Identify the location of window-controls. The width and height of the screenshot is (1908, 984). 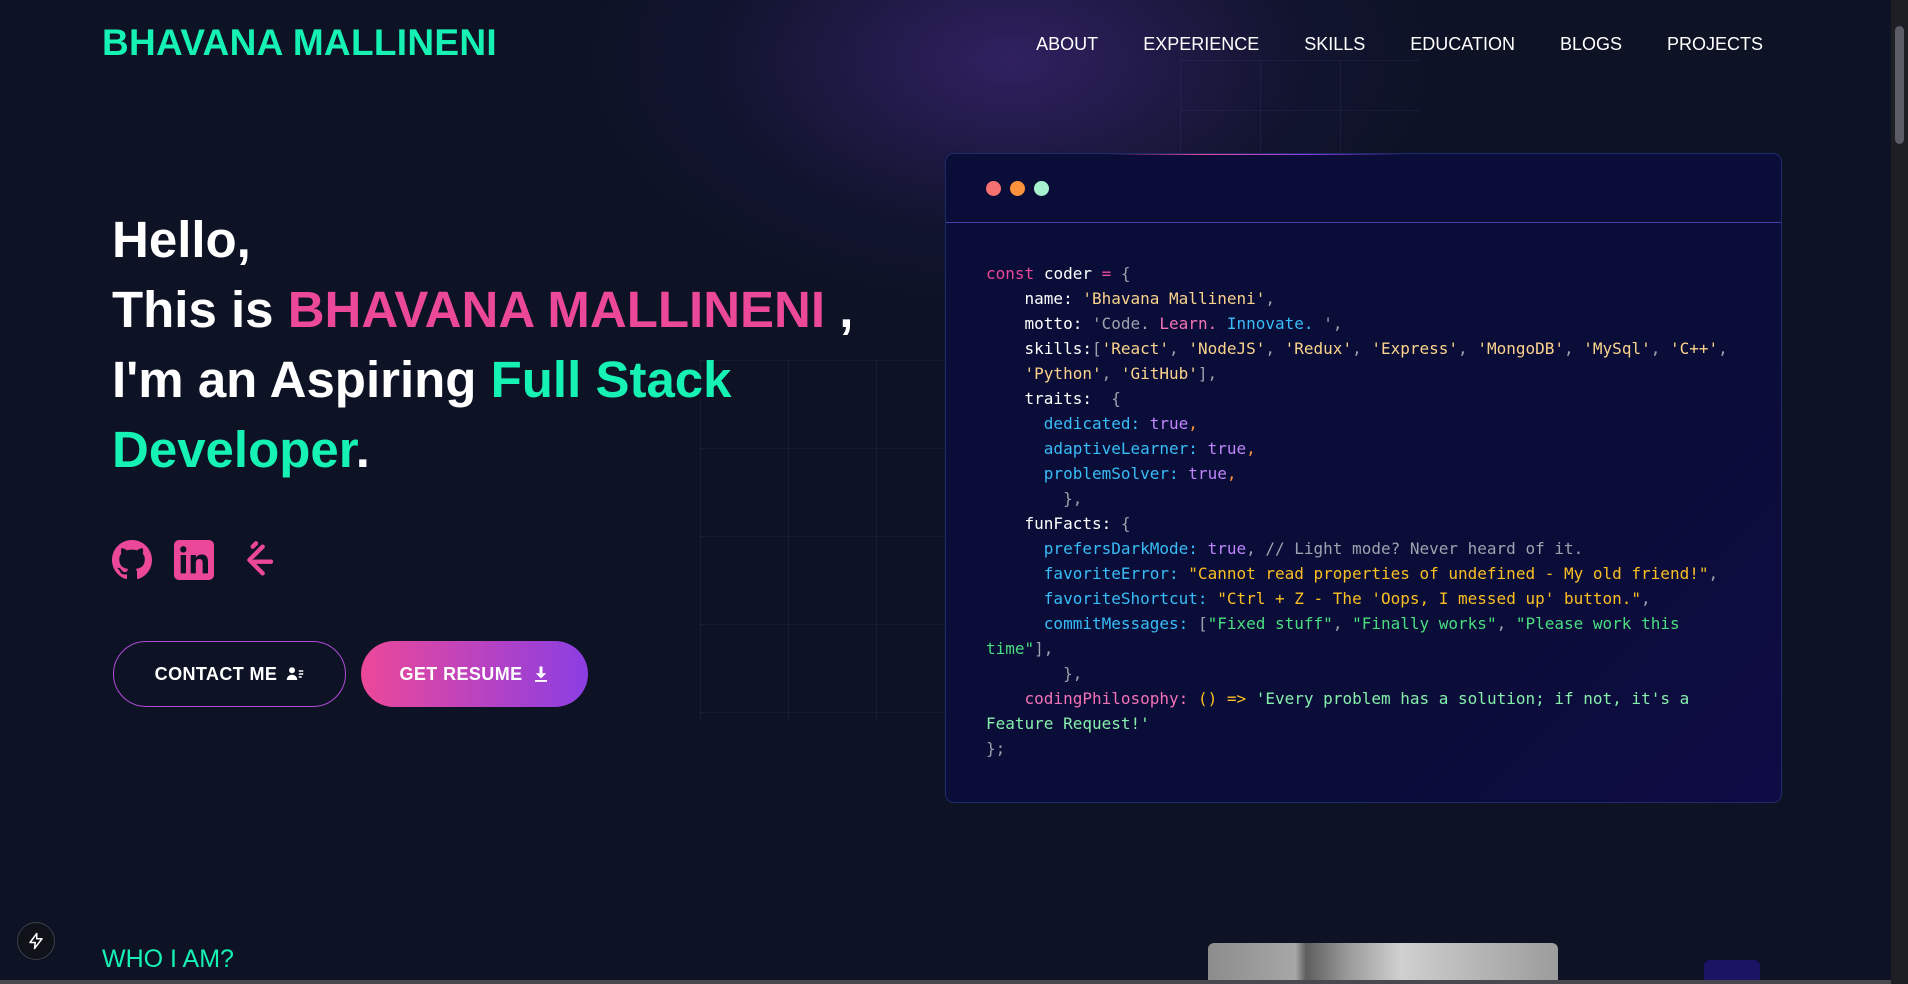
(1017, 188).